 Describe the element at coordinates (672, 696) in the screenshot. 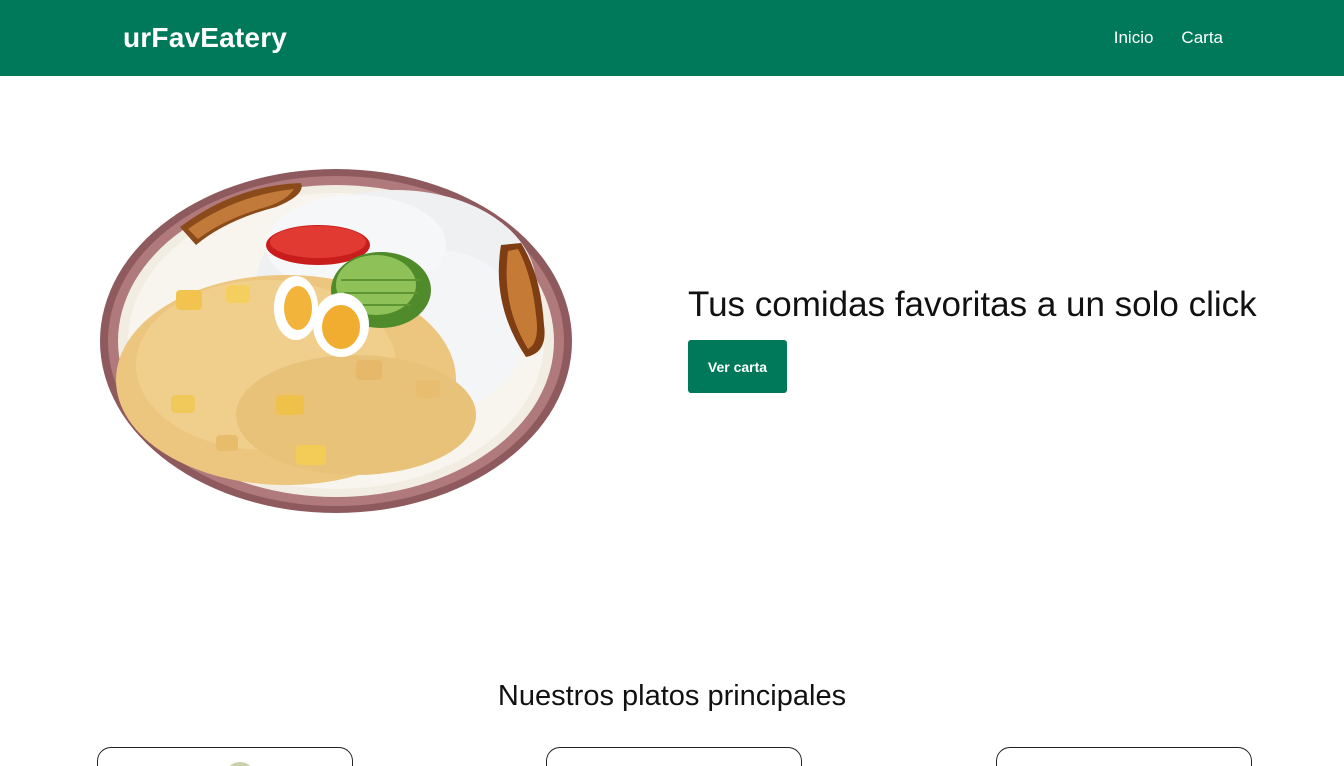

I see `section-title: Nuestros platos principales` at that location.